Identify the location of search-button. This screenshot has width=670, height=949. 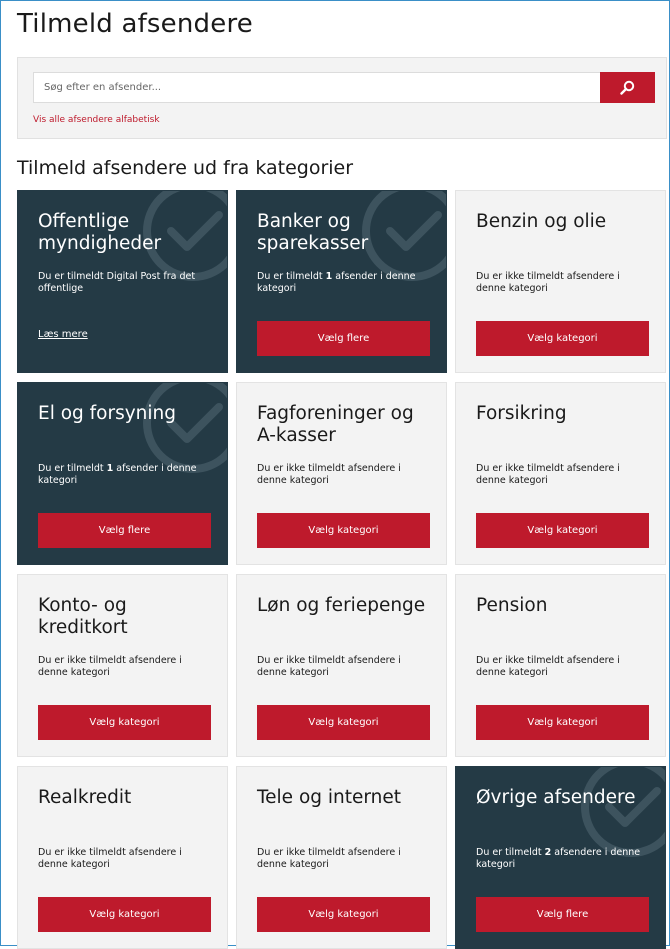
(627, 87).